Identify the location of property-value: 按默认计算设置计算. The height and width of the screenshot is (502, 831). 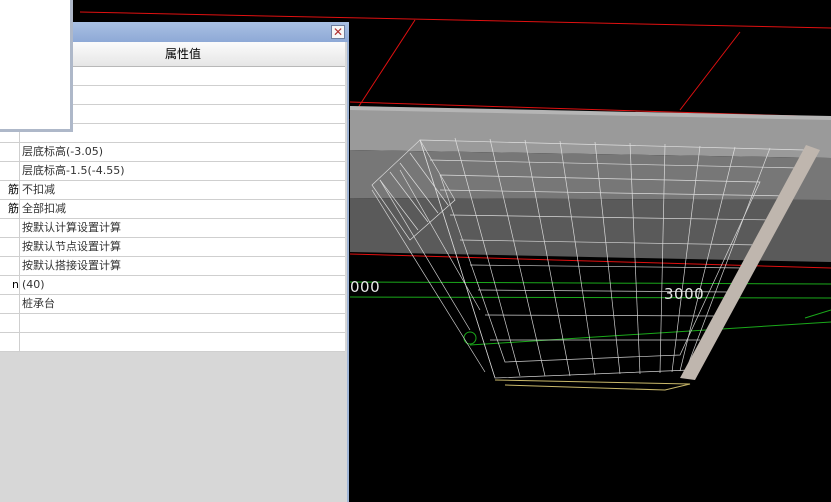
(182, 228).